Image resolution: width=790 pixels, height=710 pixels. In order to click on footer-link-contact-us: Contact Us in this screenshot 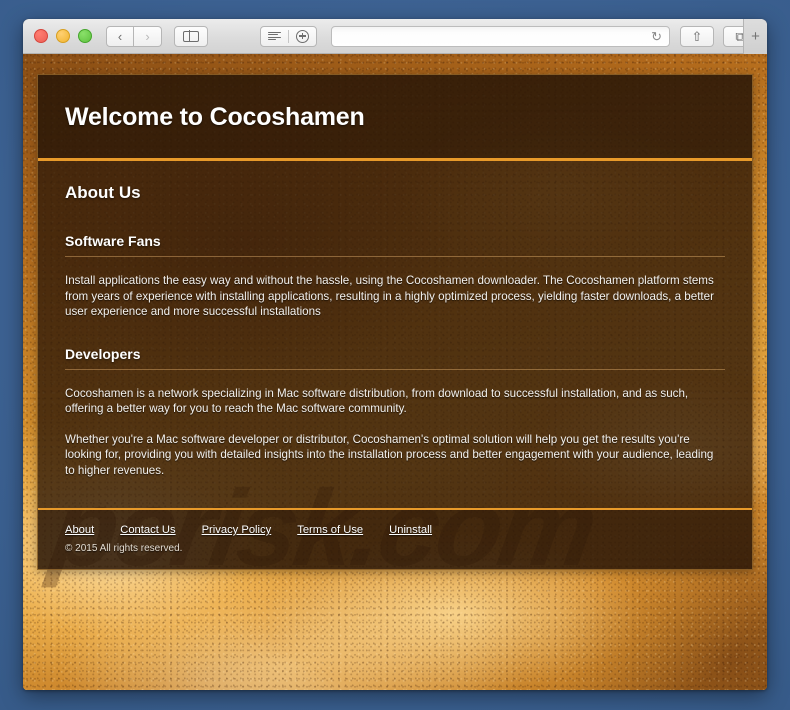, I will do `click(147, 530)`.